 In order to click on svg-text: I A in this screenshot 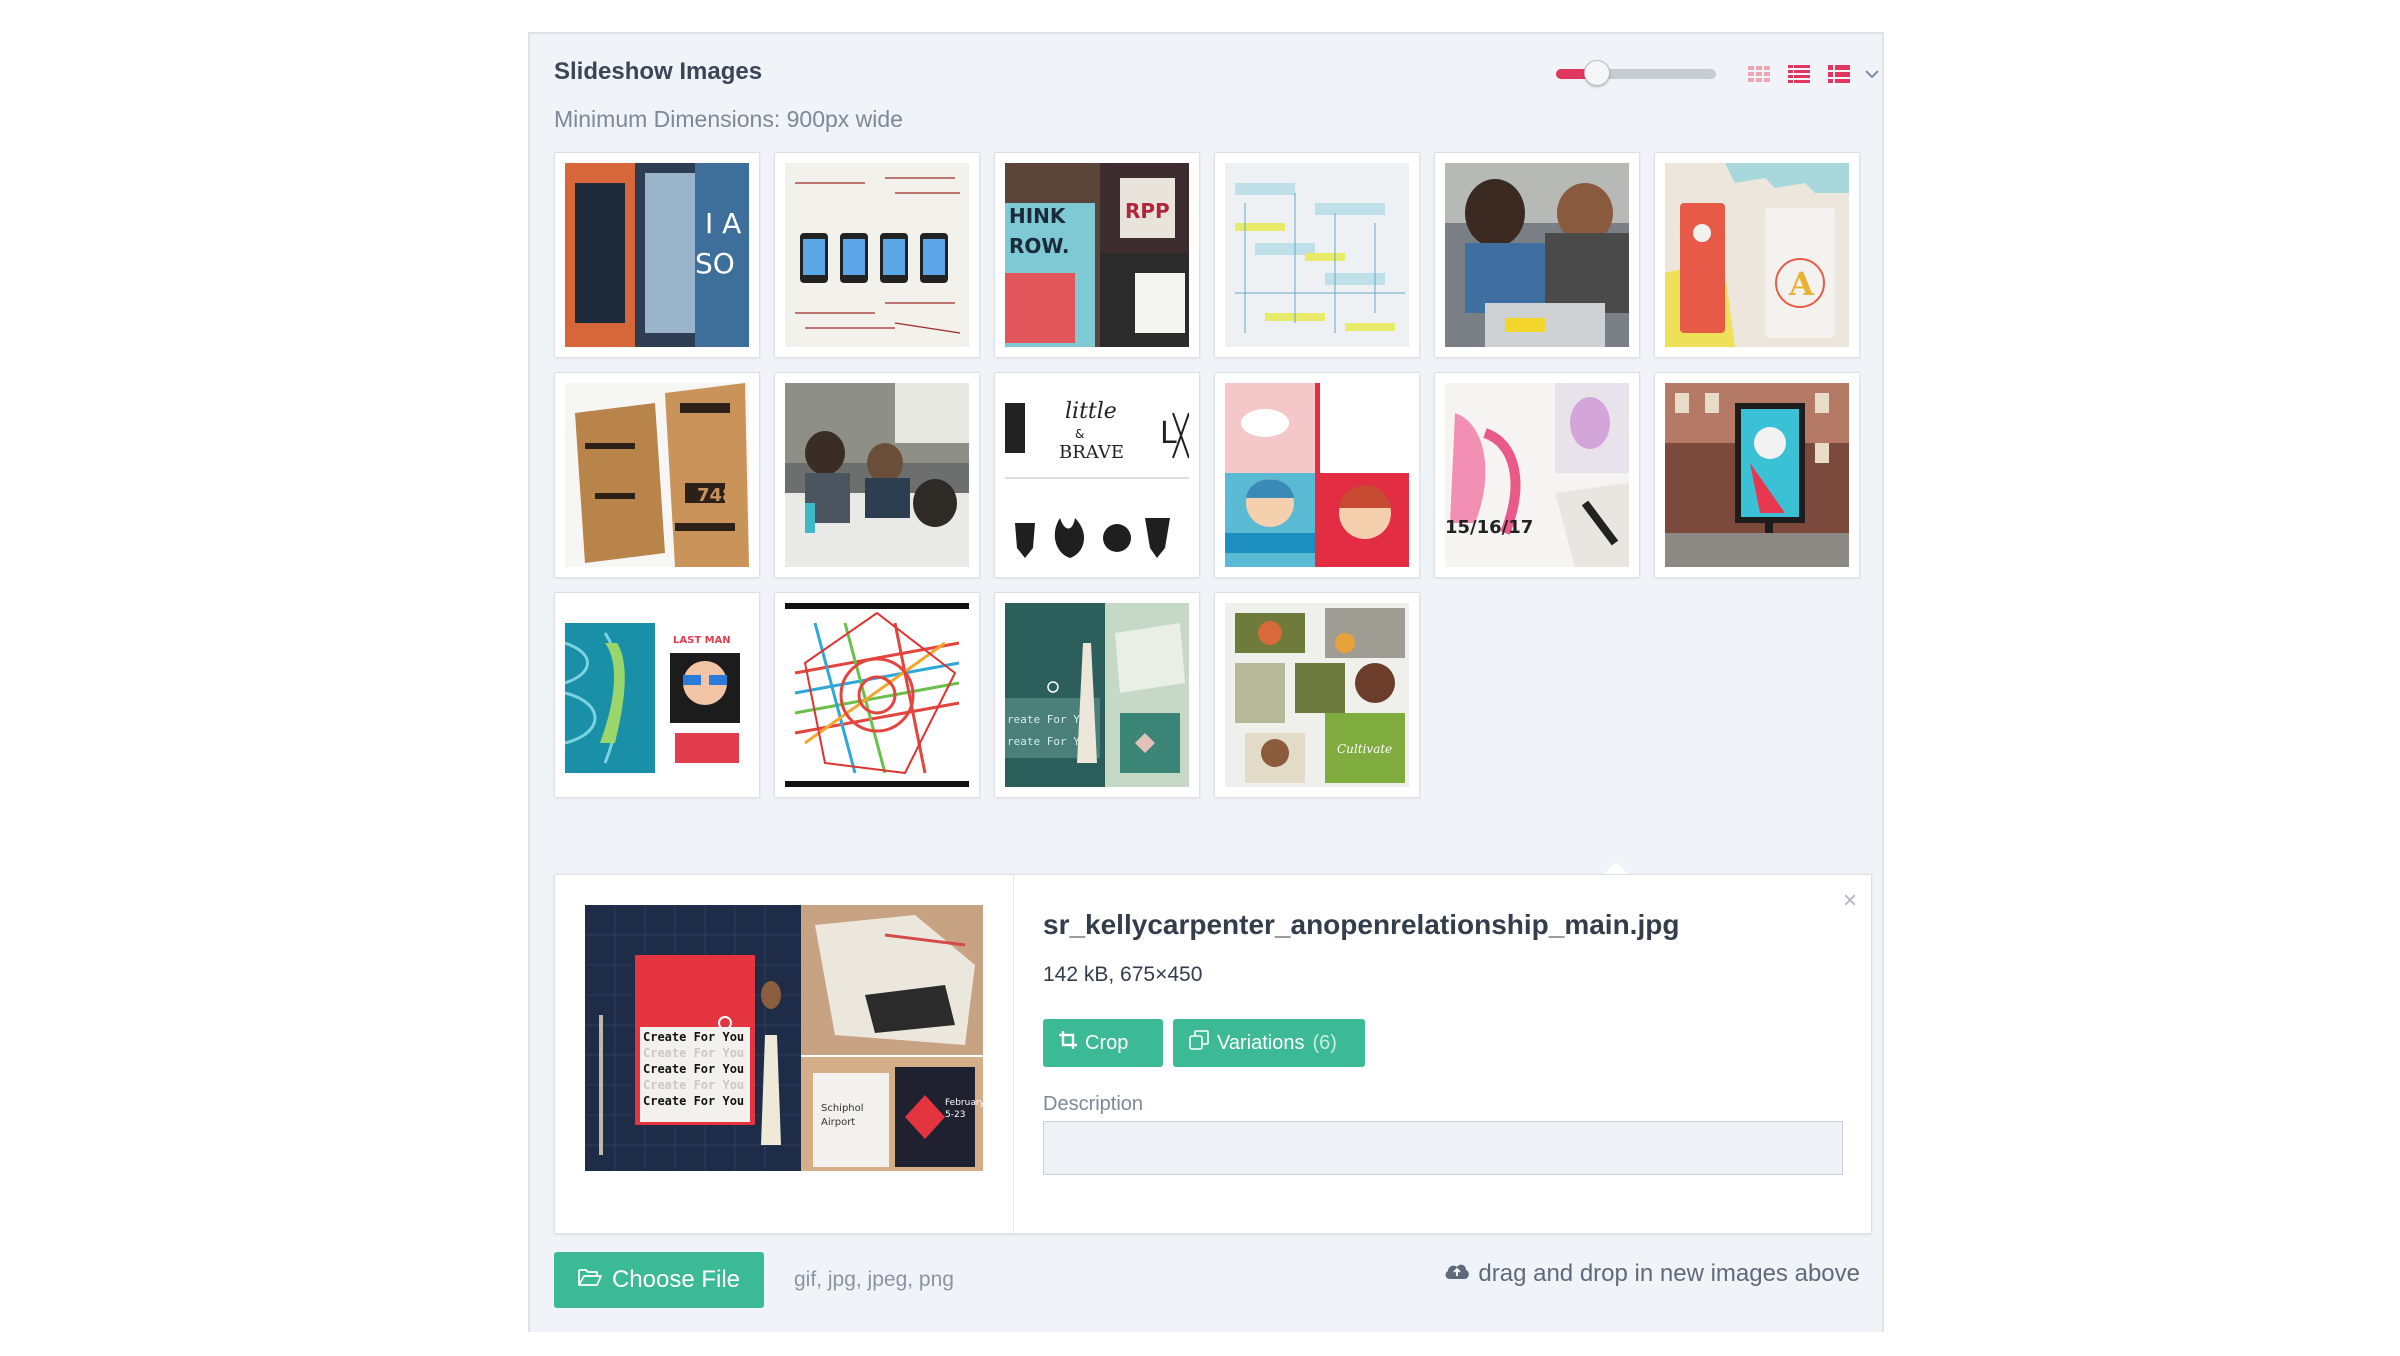, I will do `click(723, 223)`.